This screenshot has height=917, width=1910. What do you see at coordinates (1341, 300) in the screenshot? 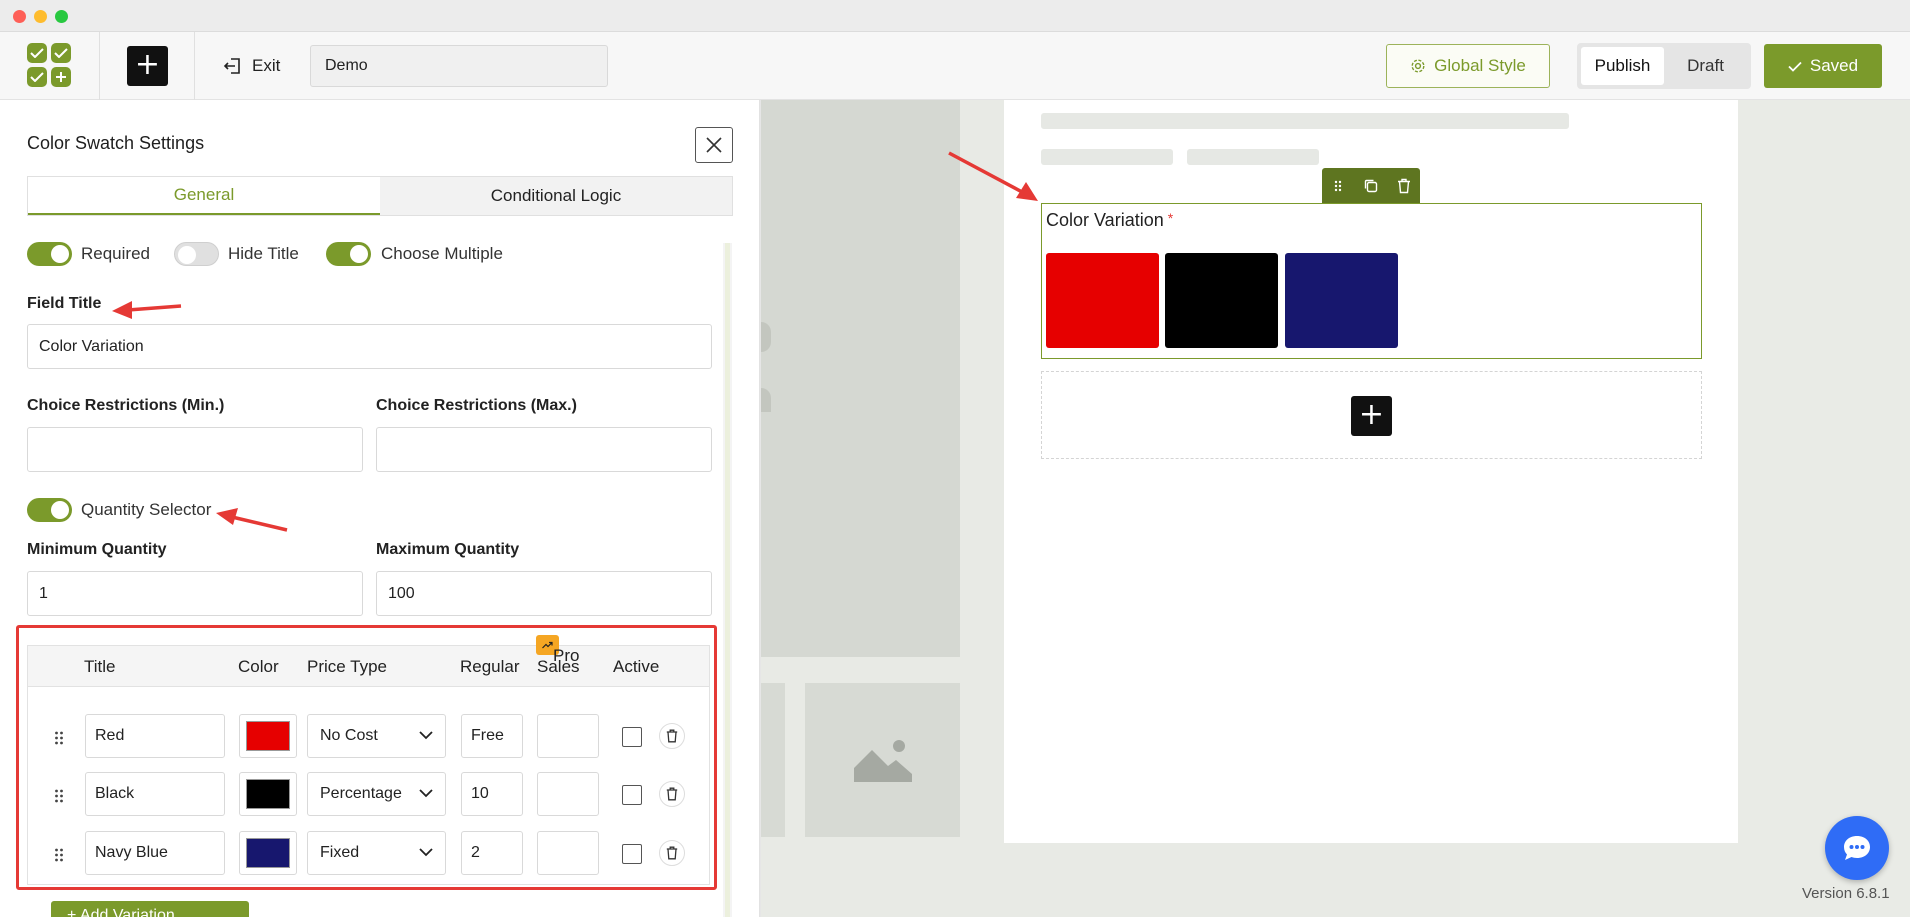
I see `swatch-navy-blue` at bounding box center [1341, 300].